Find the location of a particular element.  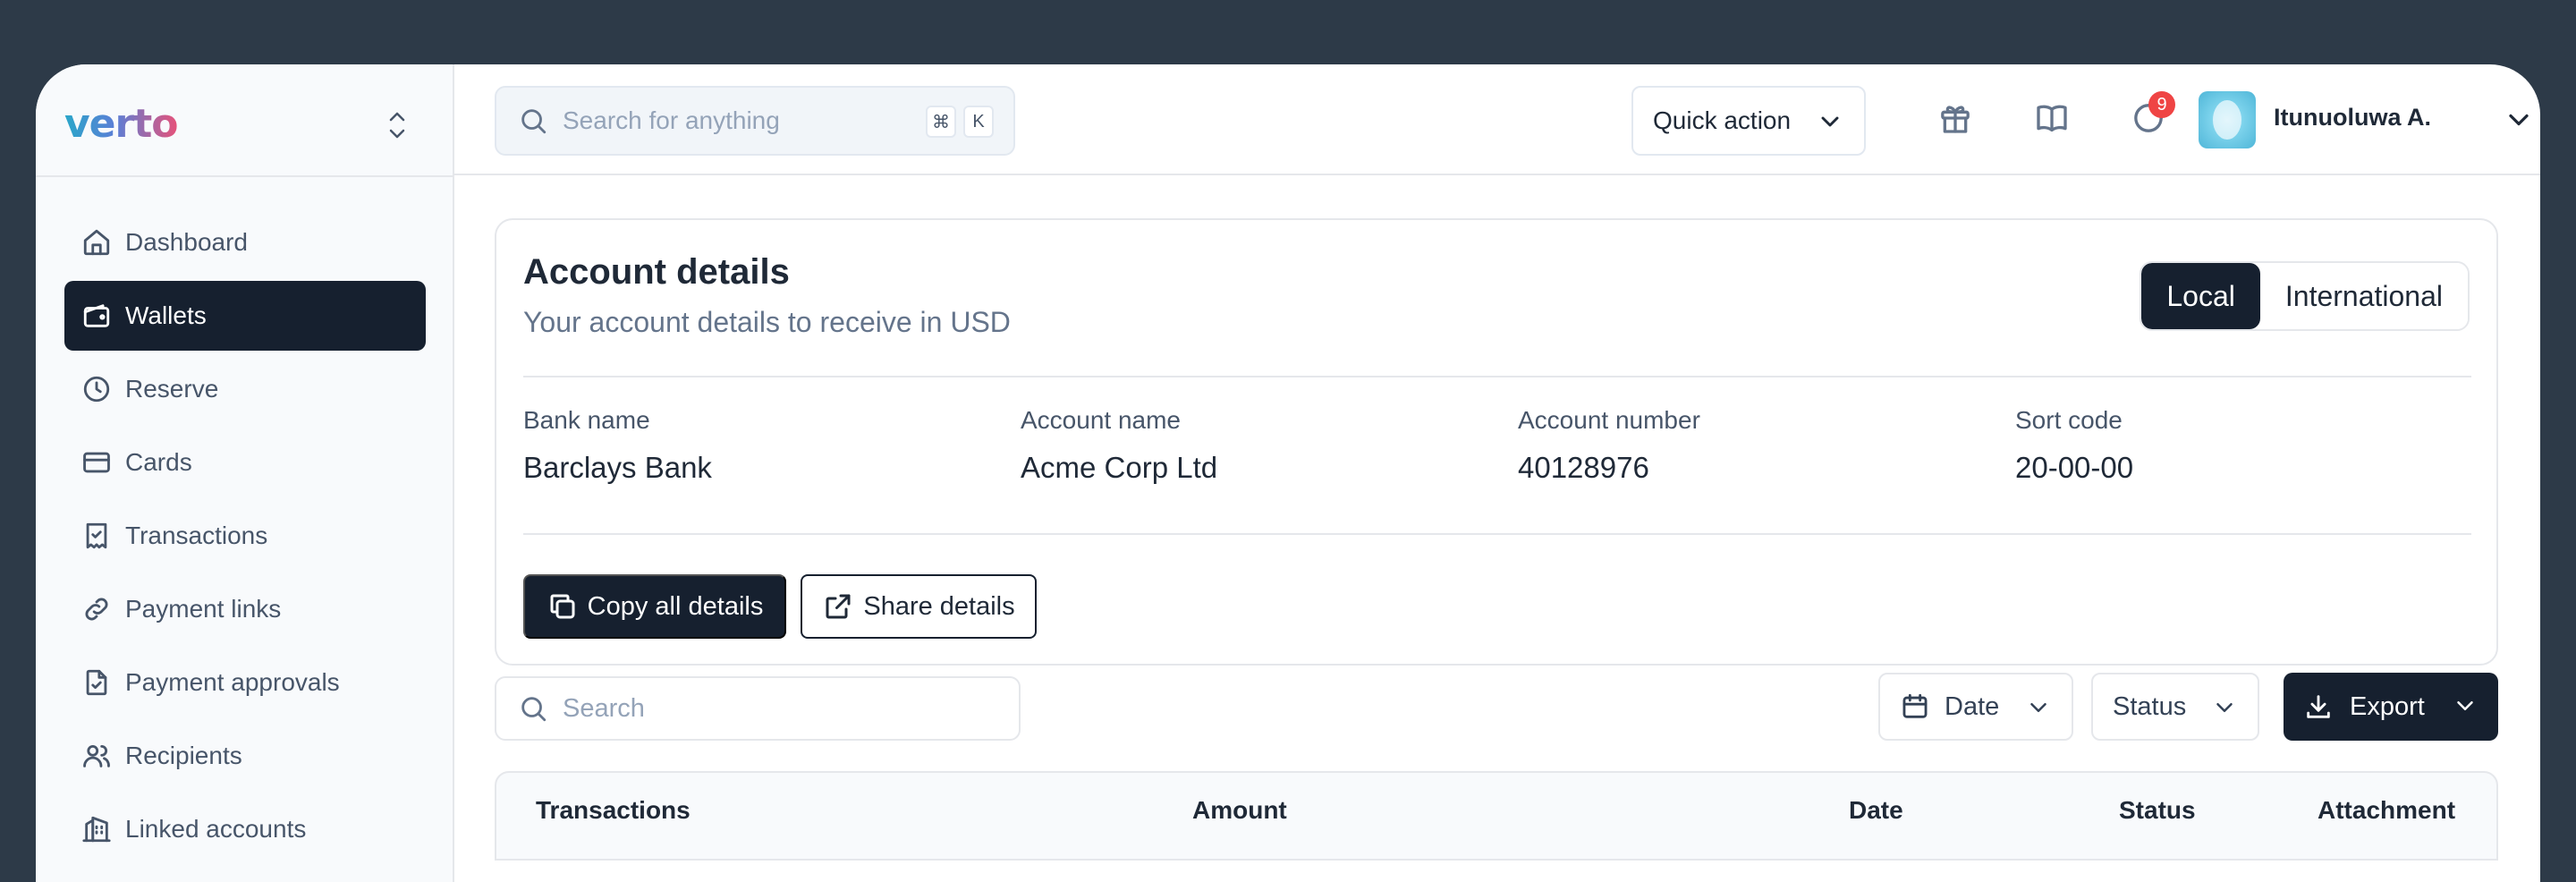

sidebar-item-label: Wallets is located at coordinates (166, 315).